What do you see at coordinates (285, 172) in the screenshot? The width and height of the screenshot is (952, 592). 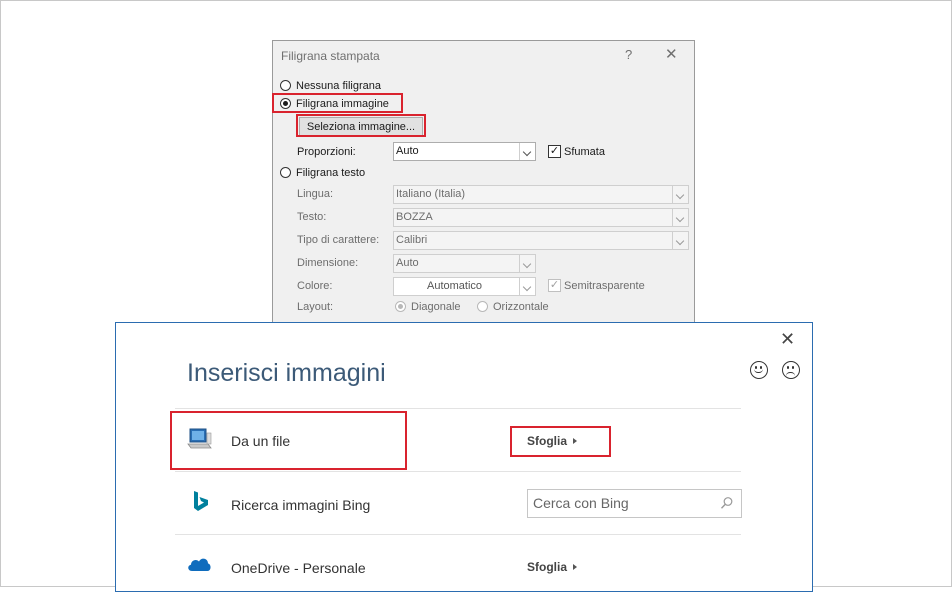 I see `text-watermark-radio` at bounding box center [285, 172].